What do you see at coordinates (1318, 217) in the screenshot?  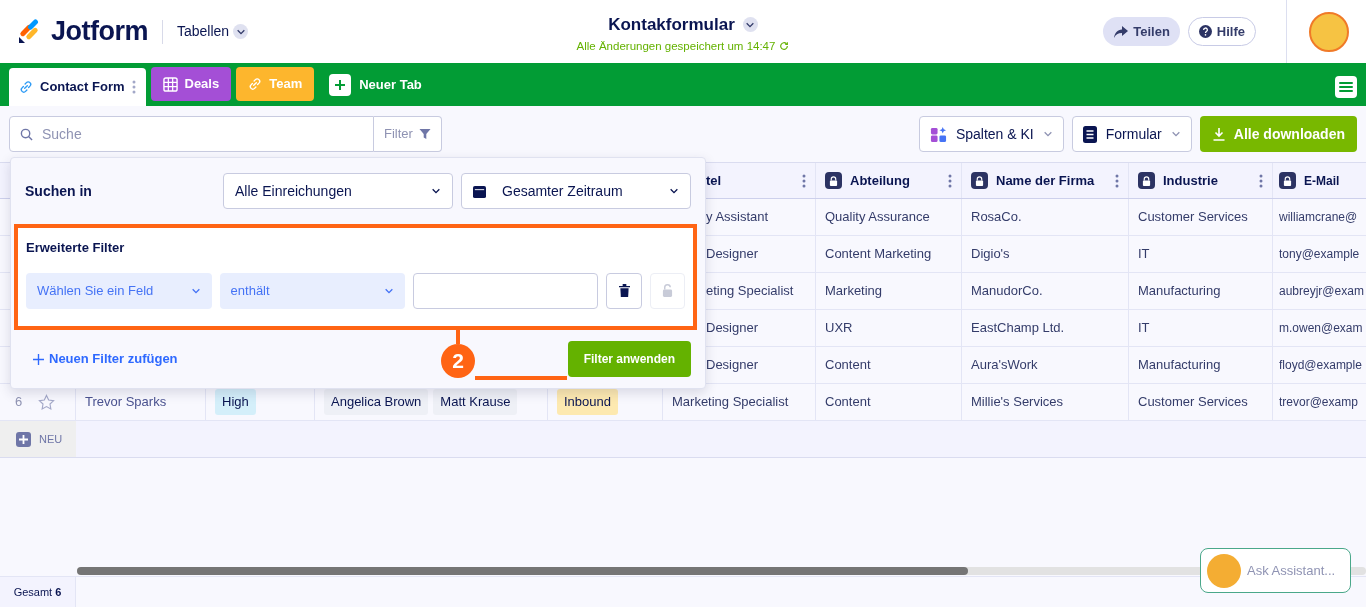 I see `table-cell-text: williamcrane@` at bounding box center [1318, 217].